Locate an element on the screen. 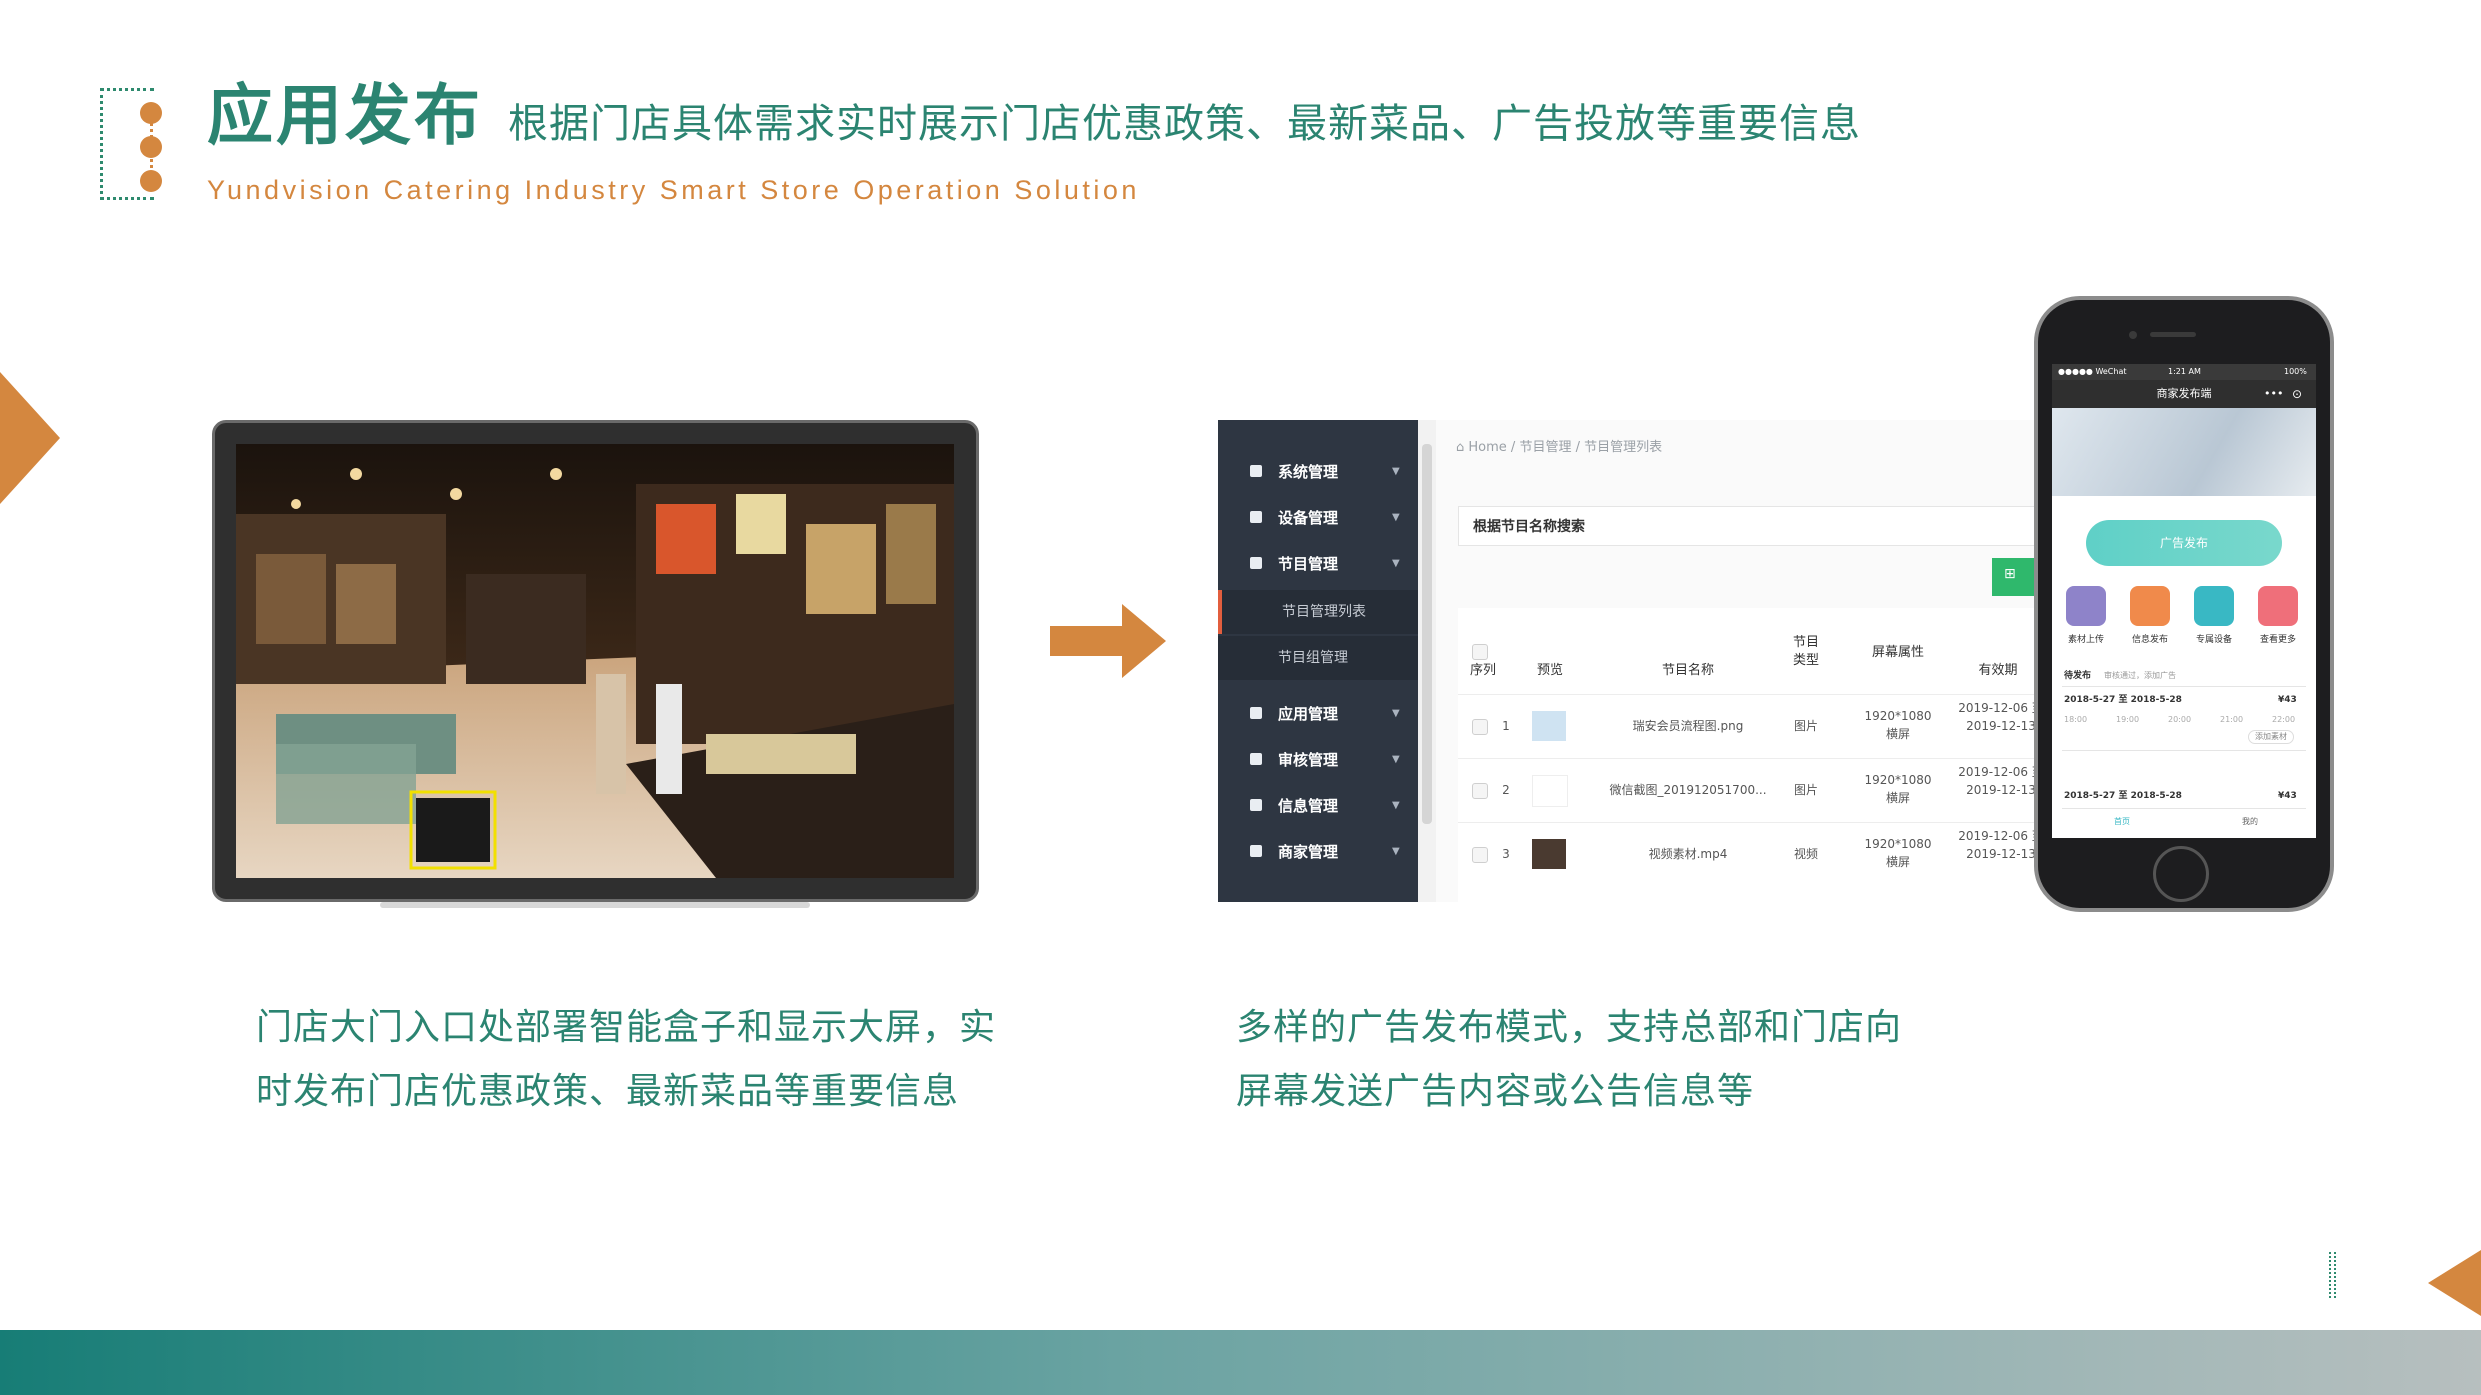  page-title: 应用发布 is located at coordinates (345, 115).